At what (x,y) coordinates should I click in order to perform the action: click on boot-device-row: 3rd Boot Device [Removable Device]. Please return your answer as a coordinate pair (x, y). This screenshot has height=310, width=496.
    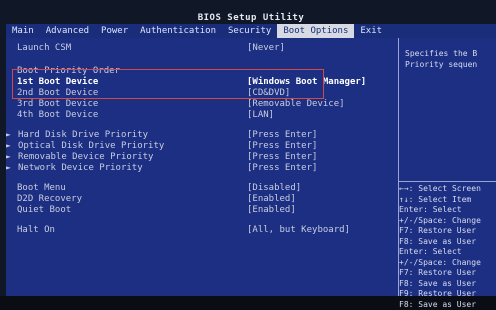
    Looking at the image, I should click on (202, 104).